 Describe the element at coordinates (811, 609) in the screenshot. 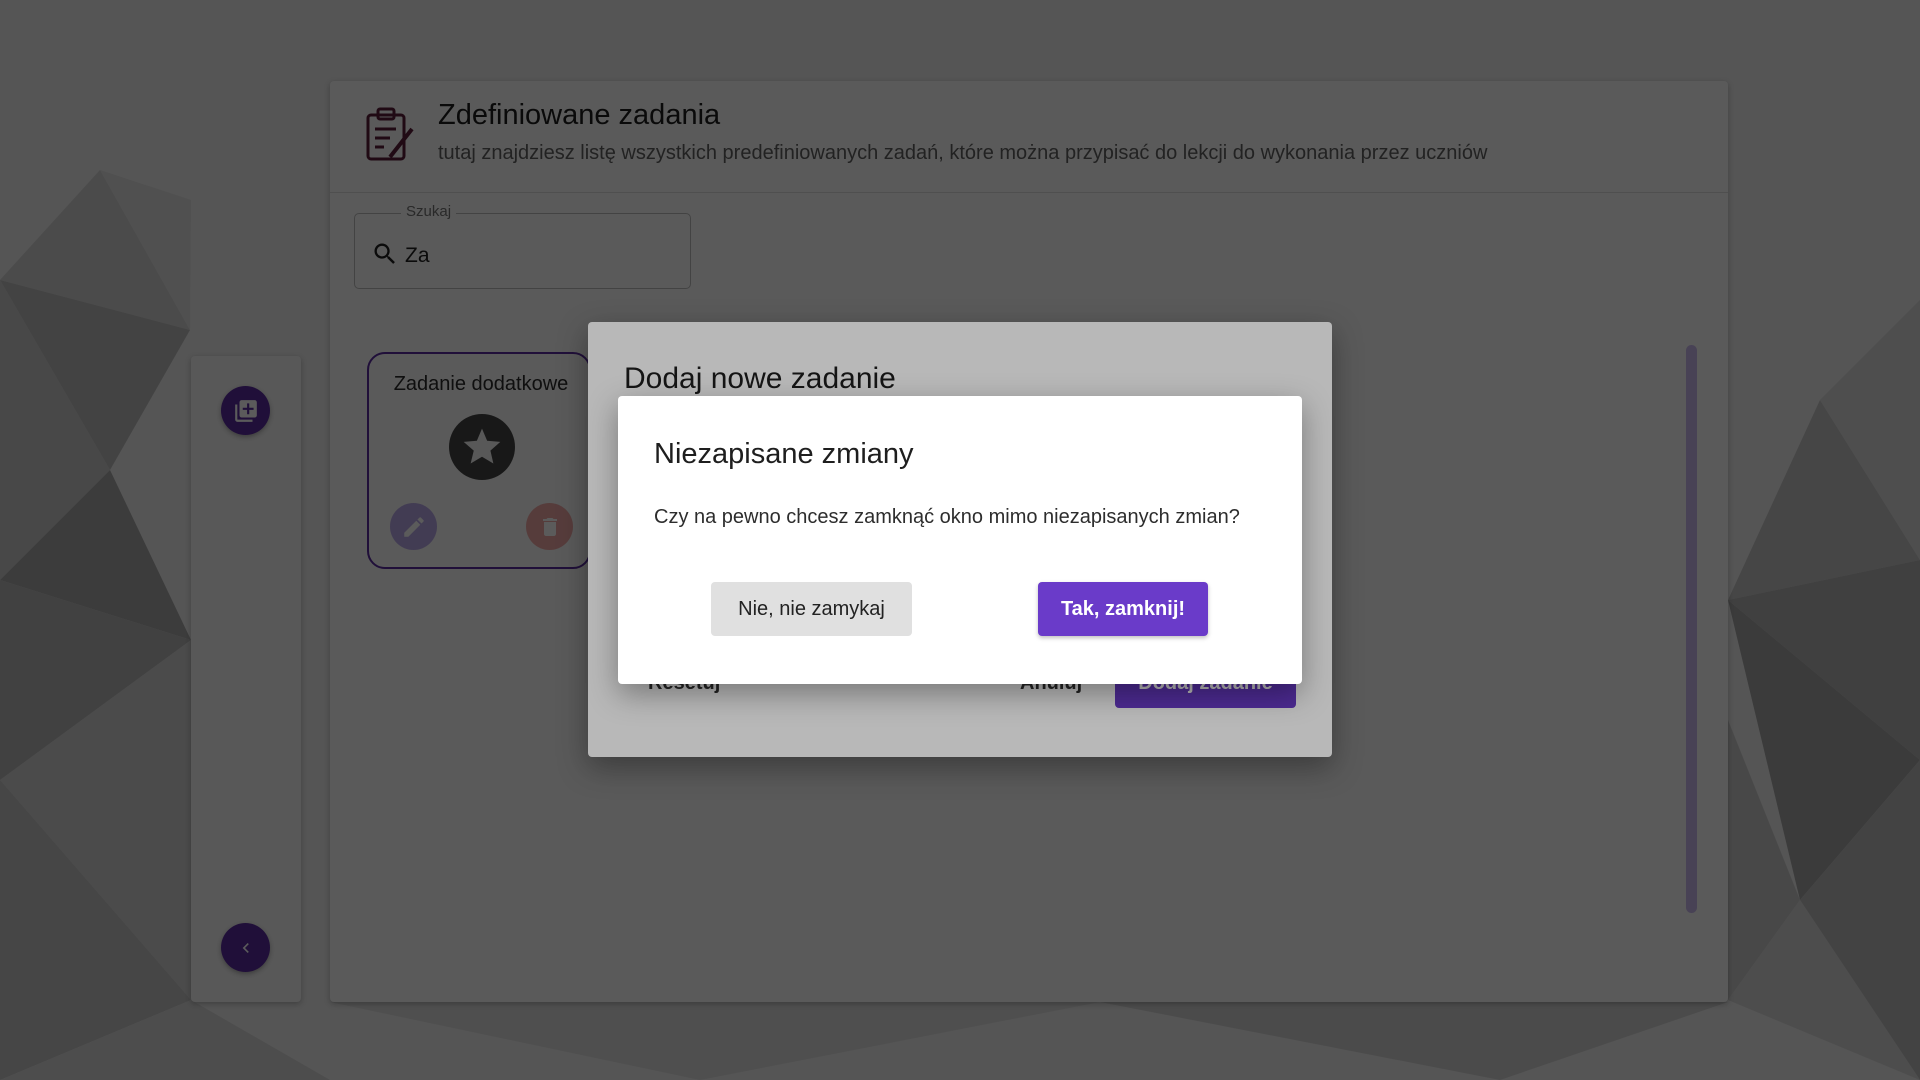

I see `dont-close-button: Nie, nie zamykaj` at that location.